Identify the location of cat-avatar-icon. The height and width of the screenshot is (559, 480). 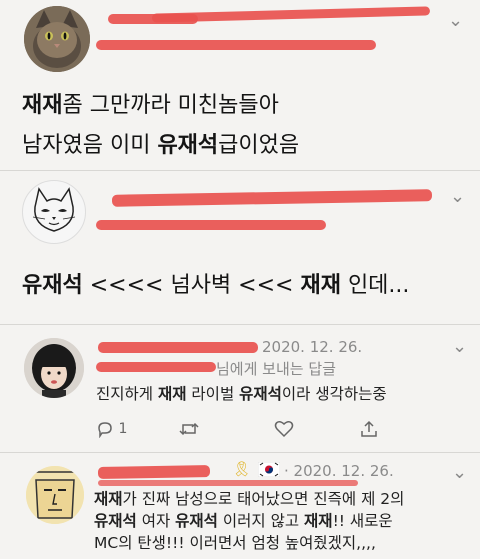
(57, 39).